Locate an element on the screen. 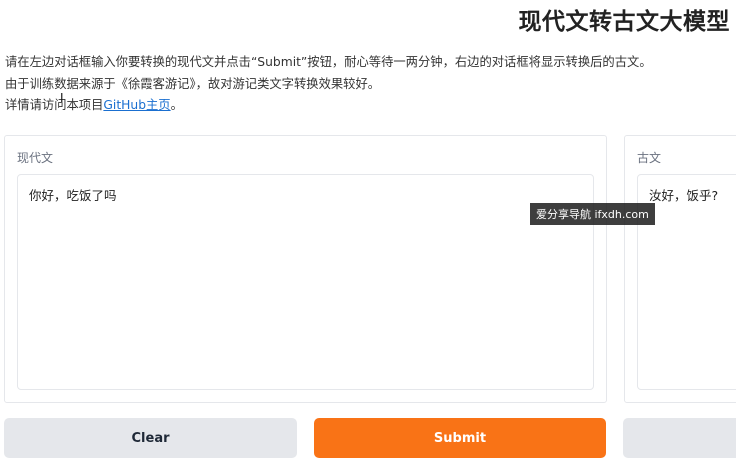  watermark-badge: 爱分享导航 ifxdh.com is located at coordinates (592, 214).